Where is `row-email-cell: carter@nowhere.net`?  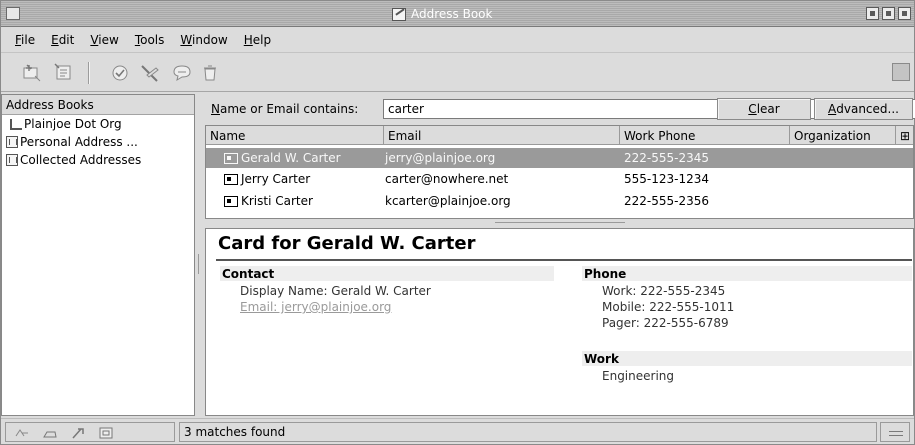 row-email-cell: carter@nowhere.net is located at coordinates (447, 179).